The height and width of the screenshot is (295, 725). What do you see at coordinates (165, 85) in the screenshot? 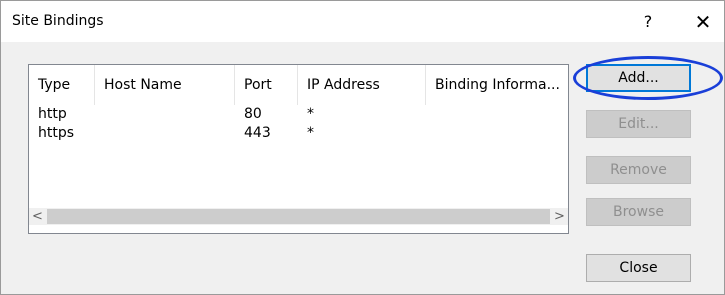
I see `column-header-host-name: Host Name` at bounding box center [165, 85].